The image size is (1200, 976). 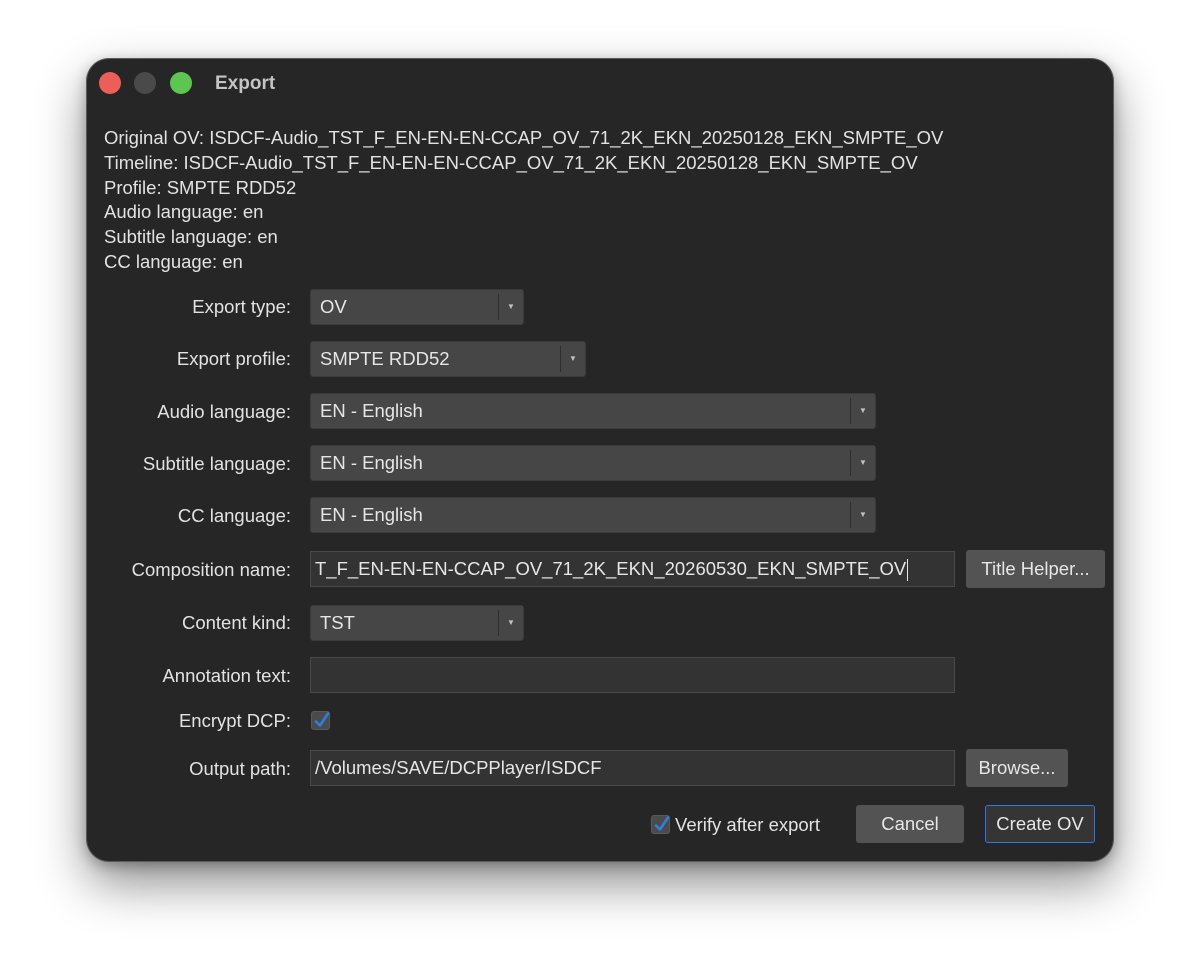 I want to click on export-type-select: OV ▼, so click(x=417, y=307).